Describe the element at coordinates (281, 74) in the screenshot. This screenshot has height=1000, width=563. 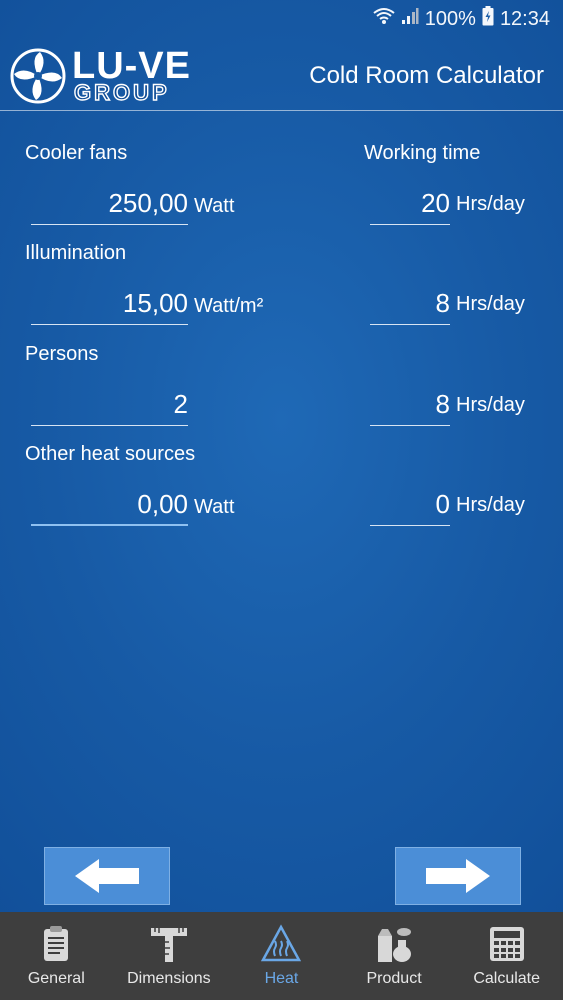
I see `app-header: LU-VE GROUP Cold Room Calculator` at that location.